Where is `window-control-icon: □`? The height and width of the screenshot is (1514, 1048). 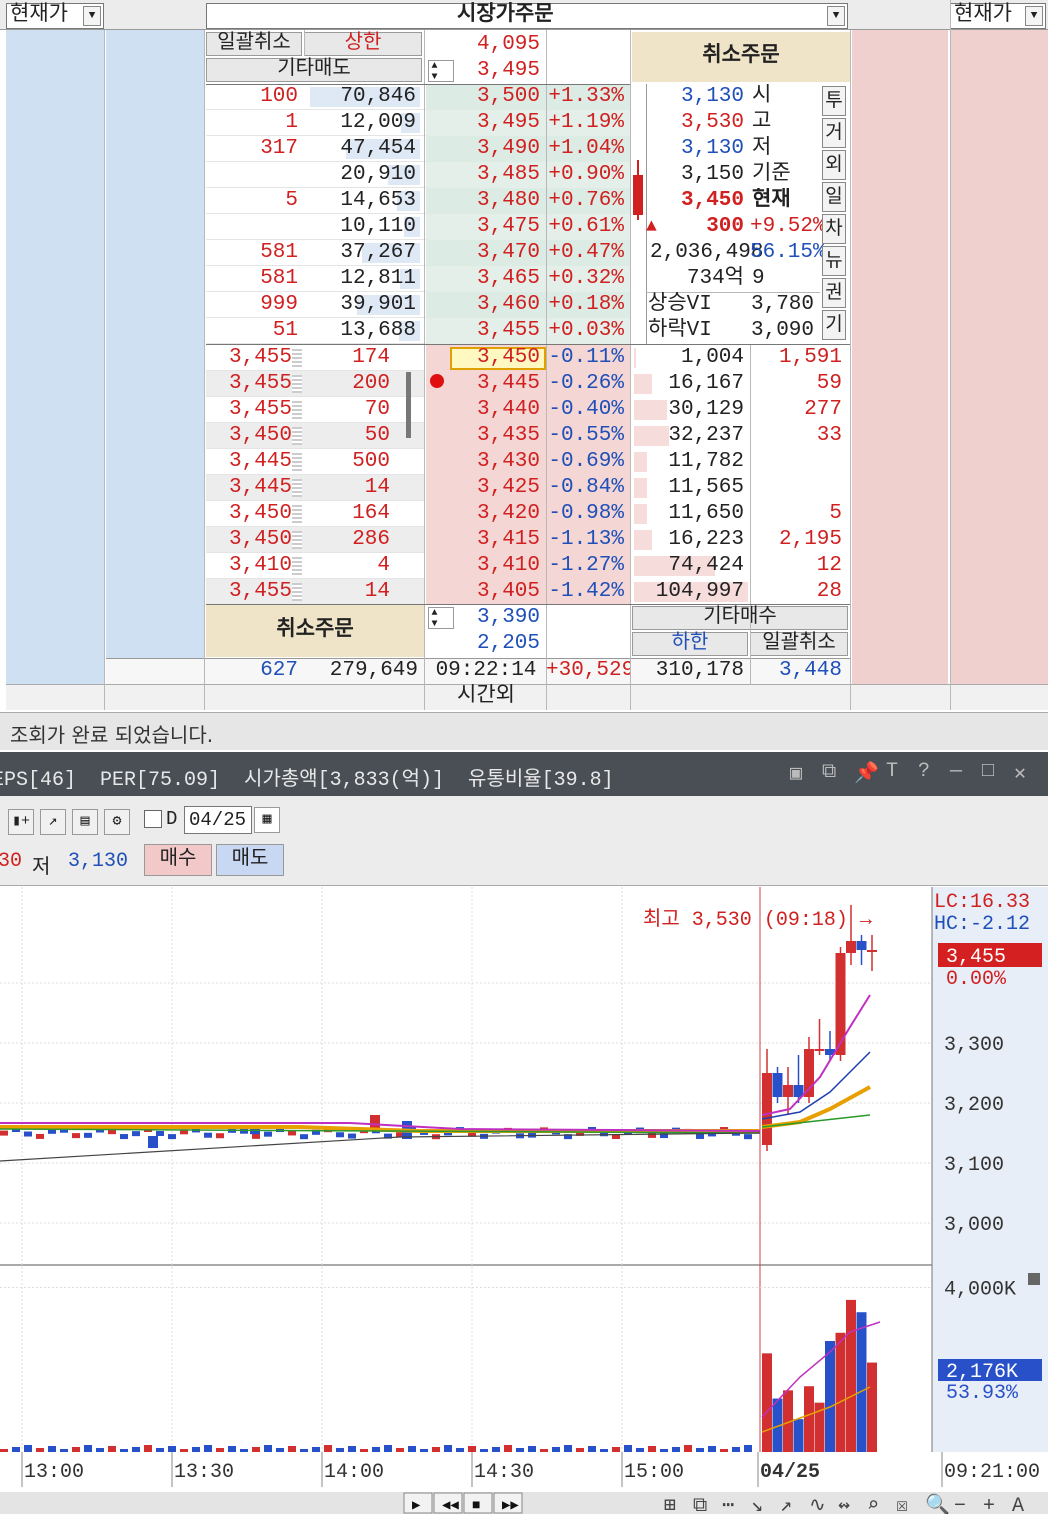 window-control-icon: □ is located at coordinates (988, 771).